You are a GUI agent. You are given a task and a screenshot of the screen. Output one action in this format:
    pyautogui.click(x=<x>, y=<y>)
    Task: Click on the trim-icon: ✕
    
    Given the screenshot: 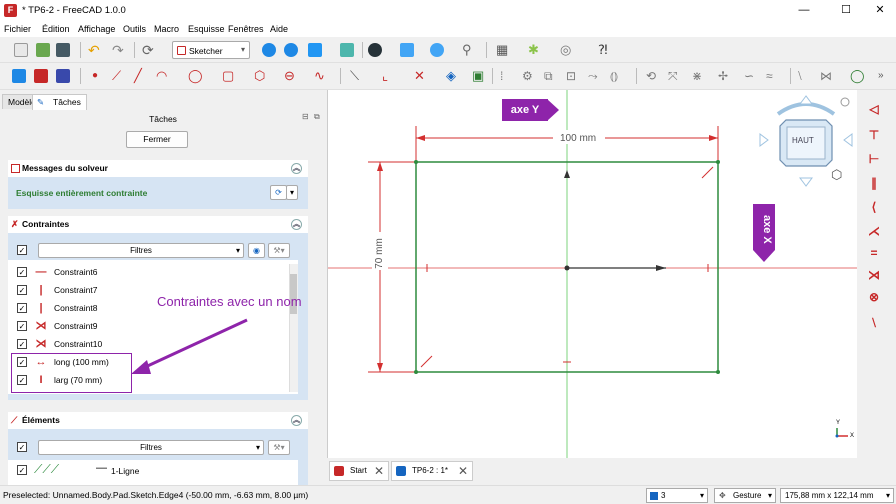 What is the action you would take?
    pyautogui.click(x=421, y=76)
    